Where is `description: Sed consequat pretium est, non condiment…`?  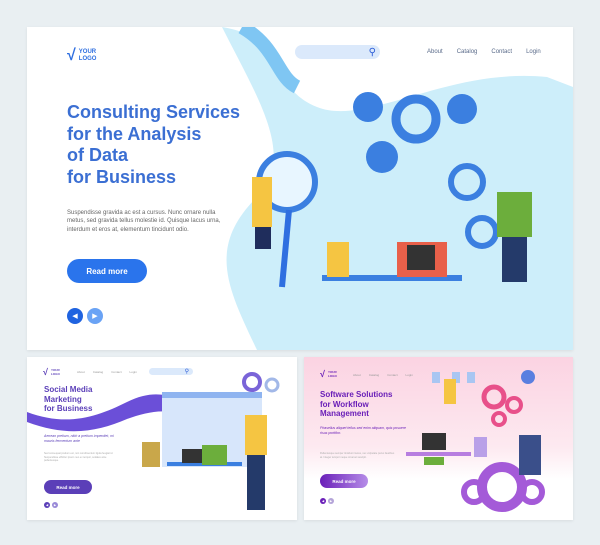 description: Sed consequat pretium est, non condiment… is located at coordinates (79, 457).